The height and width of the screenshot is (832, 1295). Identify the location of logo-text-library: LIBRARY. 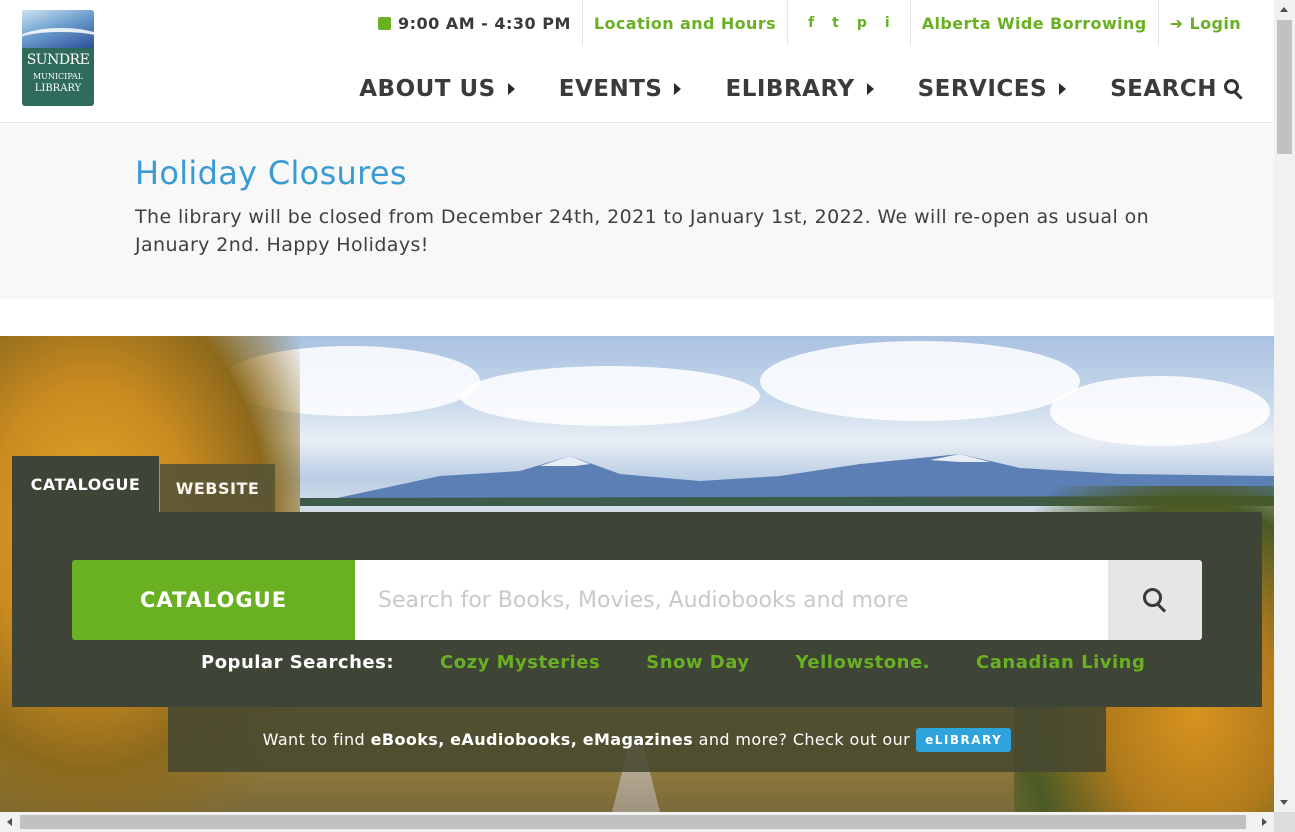
(58, 88).